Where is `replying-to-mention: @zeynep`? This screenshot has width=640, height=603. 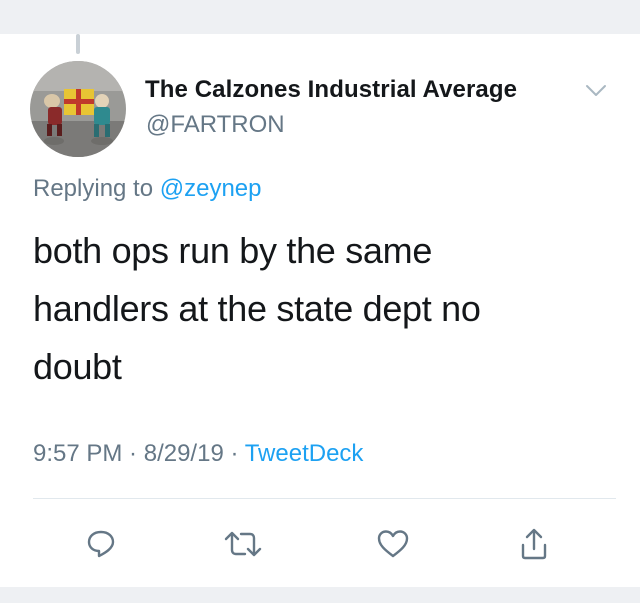 replying-to-mention: @zeynep is located at coordinates (211, 188).